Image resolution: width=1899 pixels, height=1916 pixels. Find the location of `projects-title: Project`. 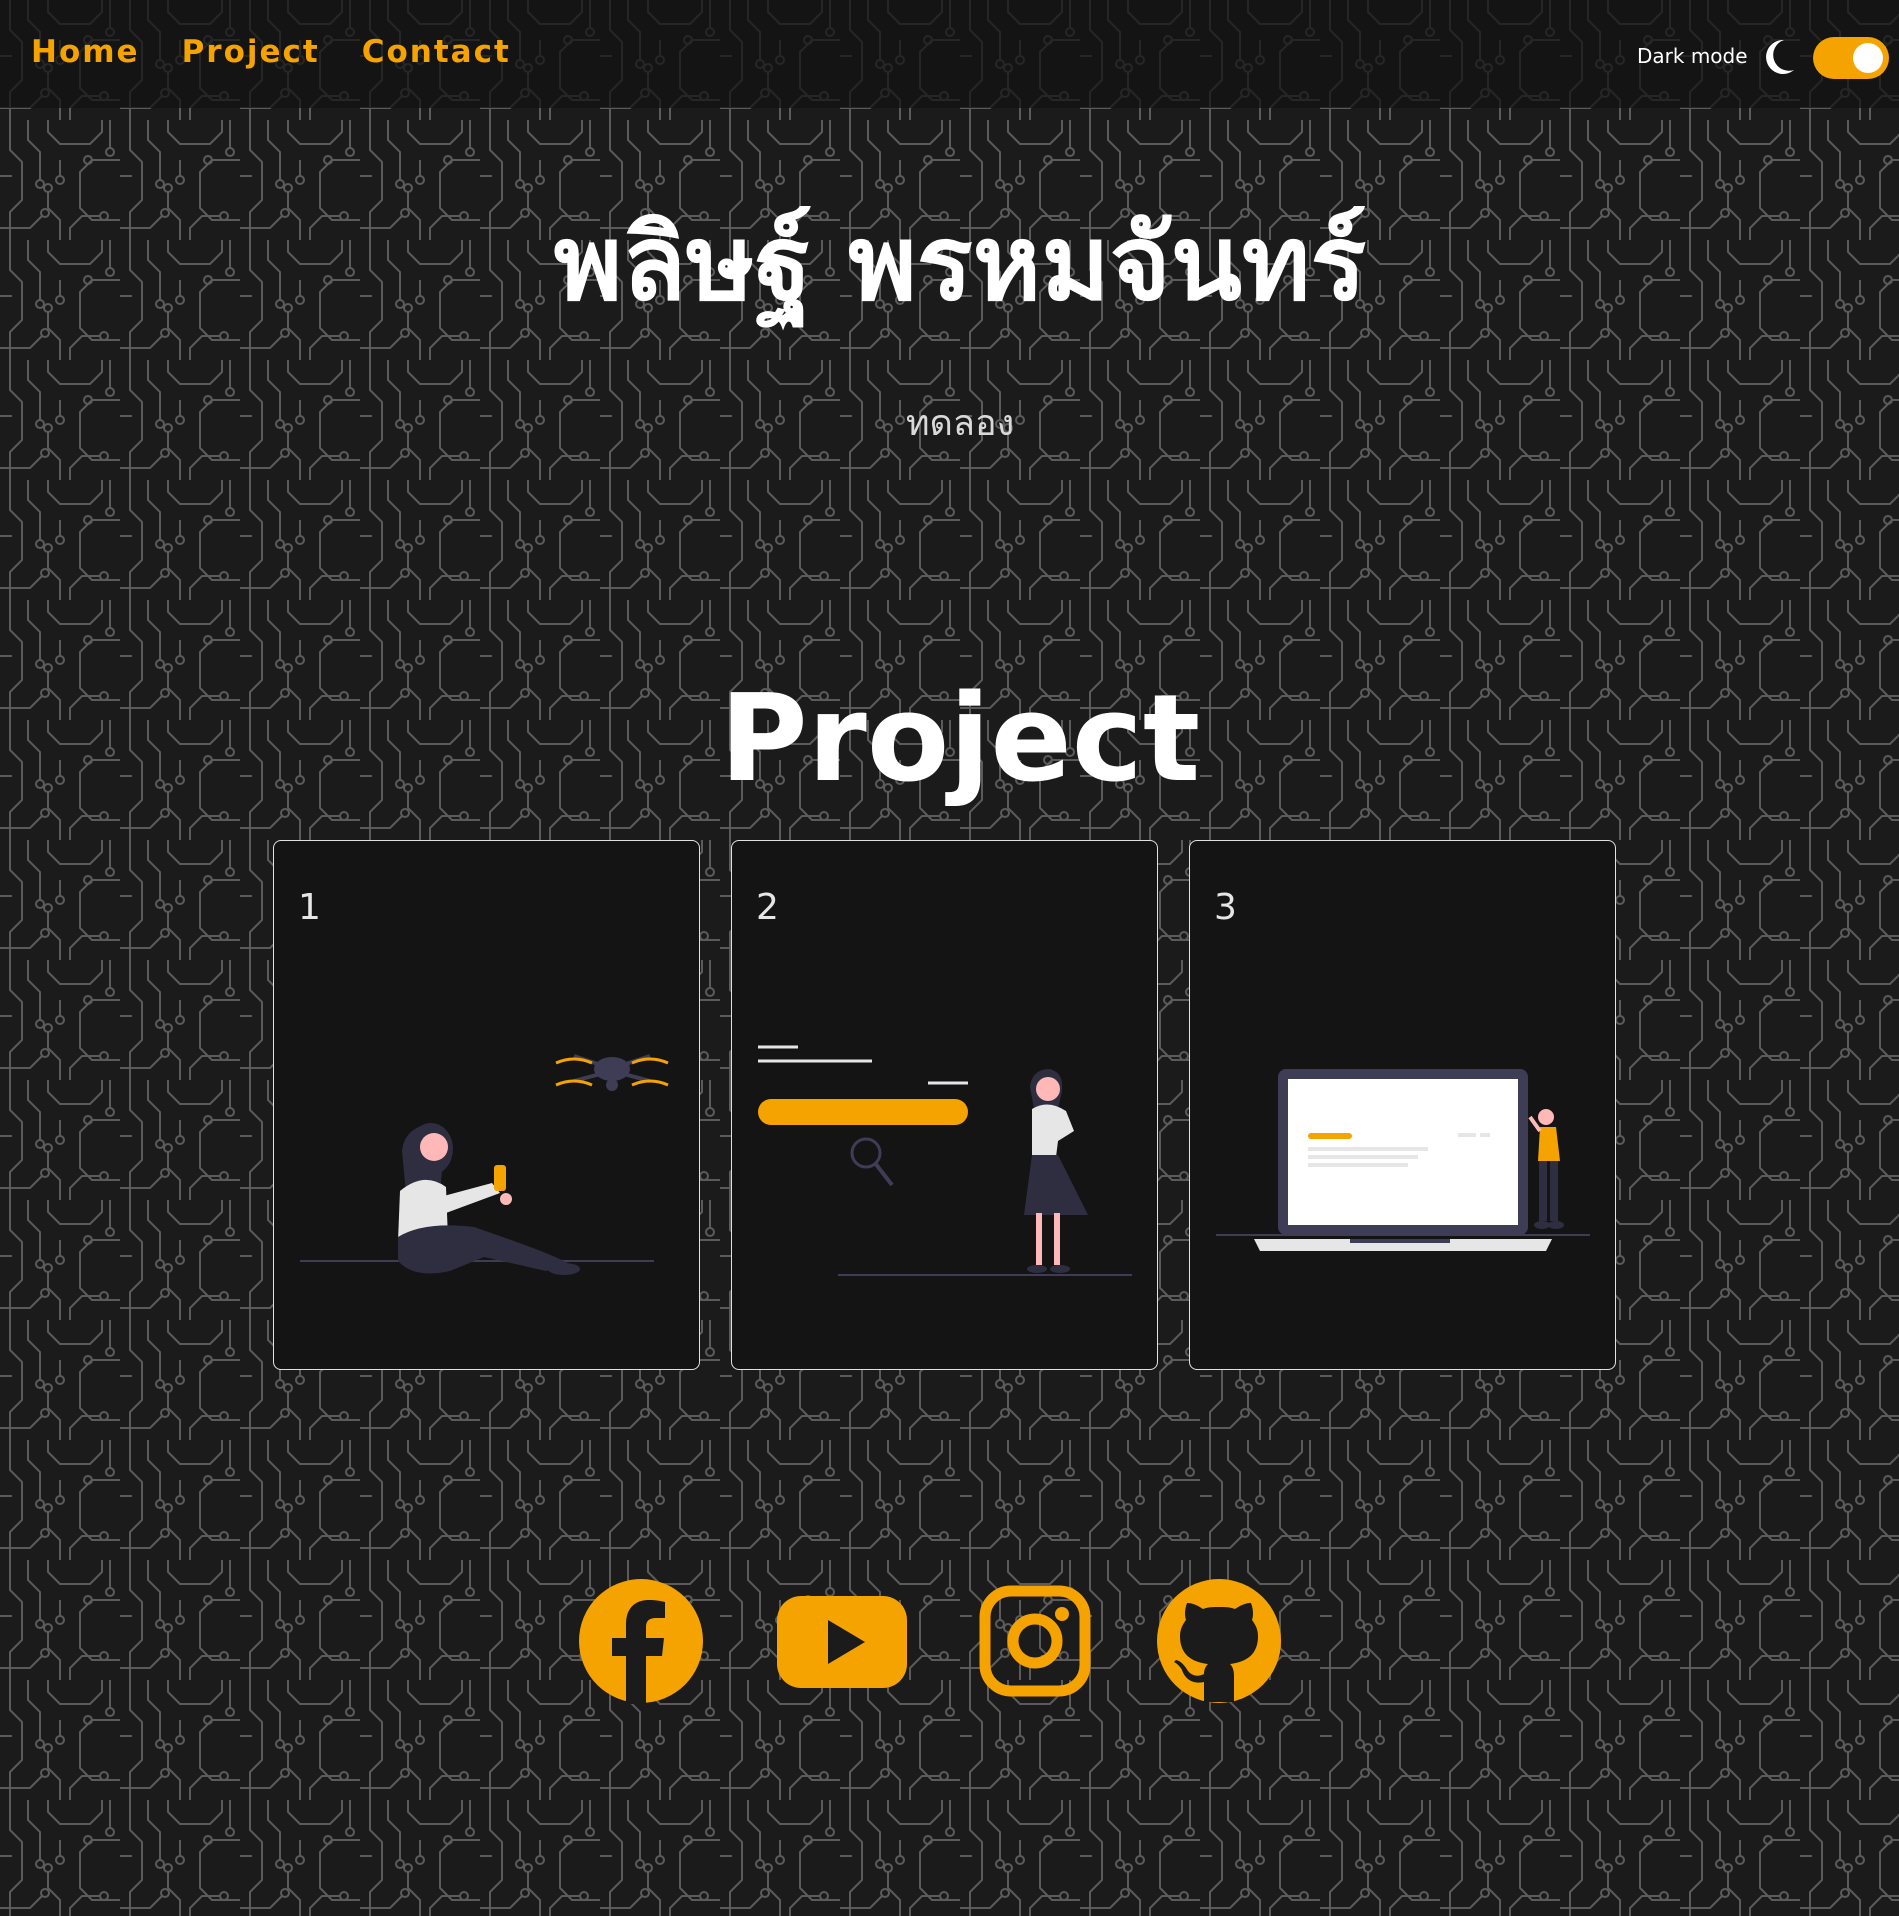

projects-title: Project is located at coordinates (960, 739).